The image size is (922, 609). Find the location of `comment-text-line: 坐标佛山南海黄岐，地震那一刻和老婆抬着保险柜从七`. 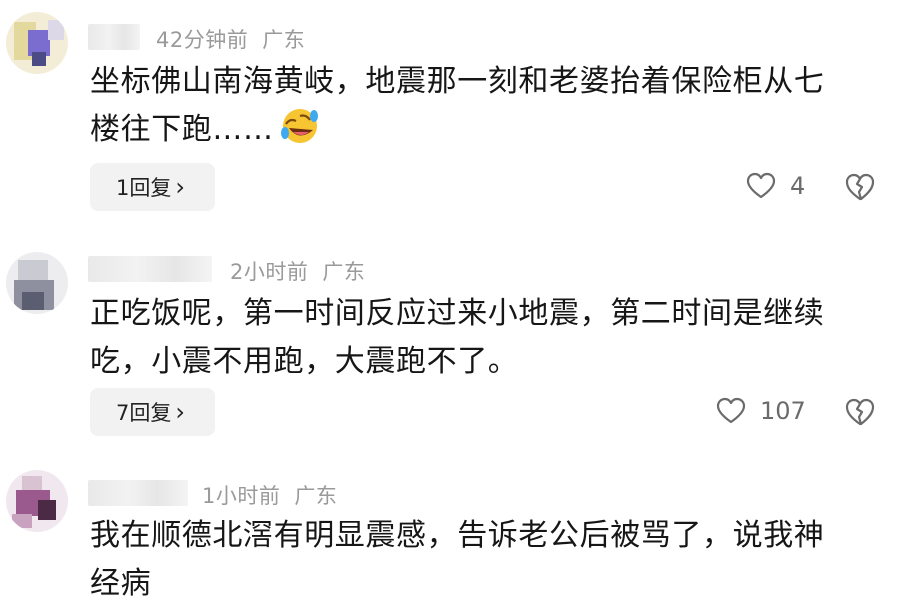

comment-text-line: 坐标佛山南海黄岐，地震那一刻和老婆抬着保险柜从七 is located at coordinates (457, 81).